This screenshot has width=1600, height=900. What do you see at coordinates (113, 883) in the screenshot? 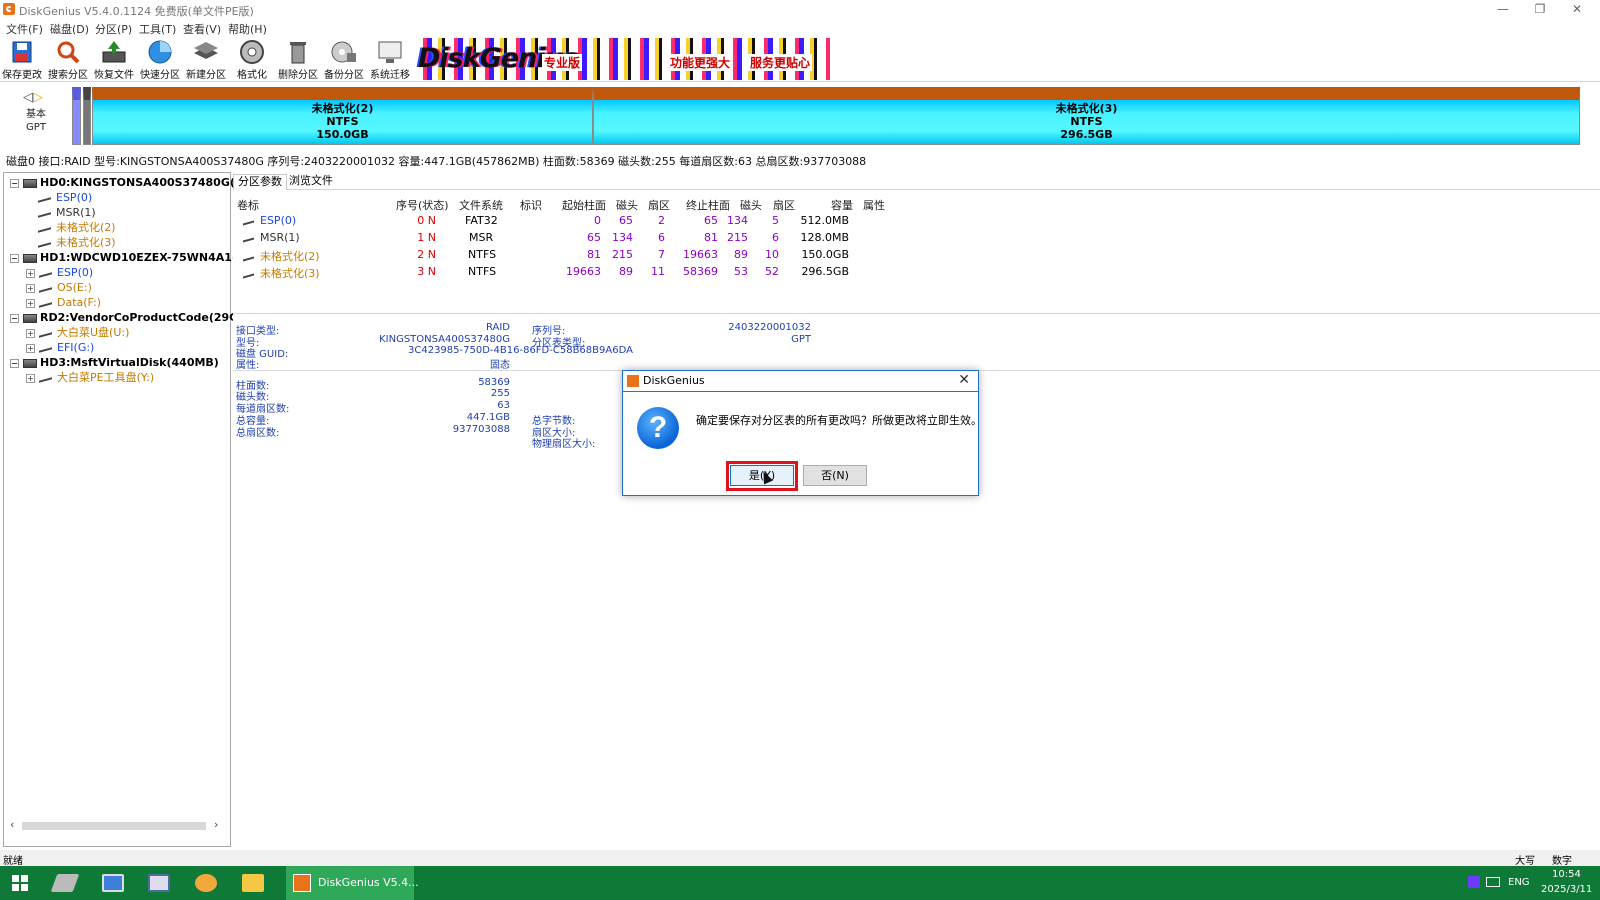
I see `computer-icon` at bounding box center [113, 883].